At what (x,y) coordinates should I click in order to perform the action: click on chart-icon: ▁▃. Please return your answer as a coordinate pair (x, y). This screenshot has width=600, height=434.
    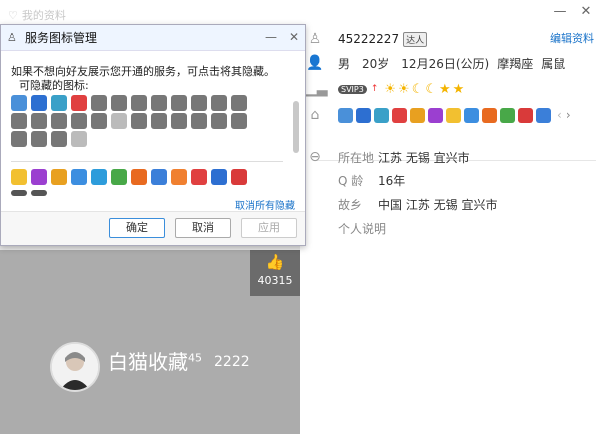
    Looking at the image, I should click on (317, 89).